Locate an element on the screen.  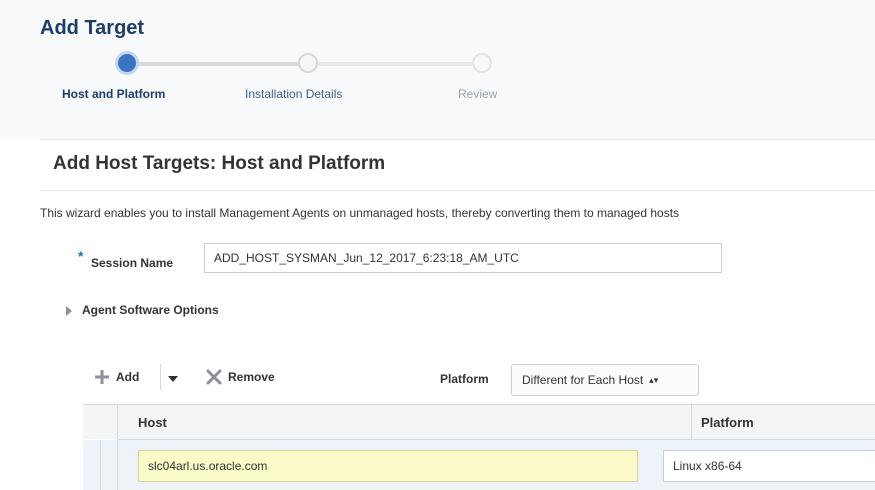
chevron-down-icon is located at coordinates (173, 379).